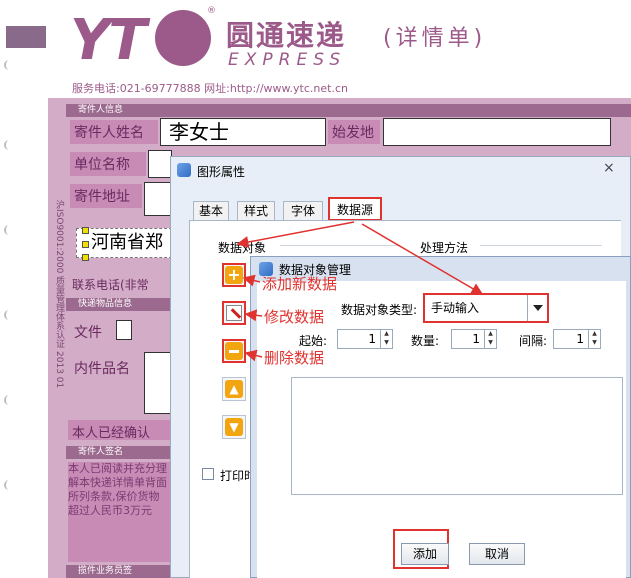 This screenshot has width=631, height=578. Describe the element at coordinates (294, 317) in the screenshot. I see `annotation-edit: 修改数据` at that location.